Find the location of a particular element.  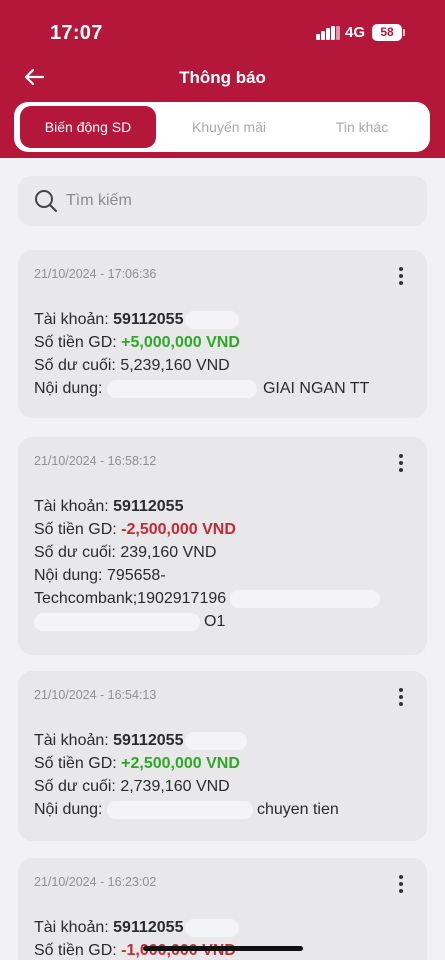

content-text: O1 is located at coordinates (215, 621).